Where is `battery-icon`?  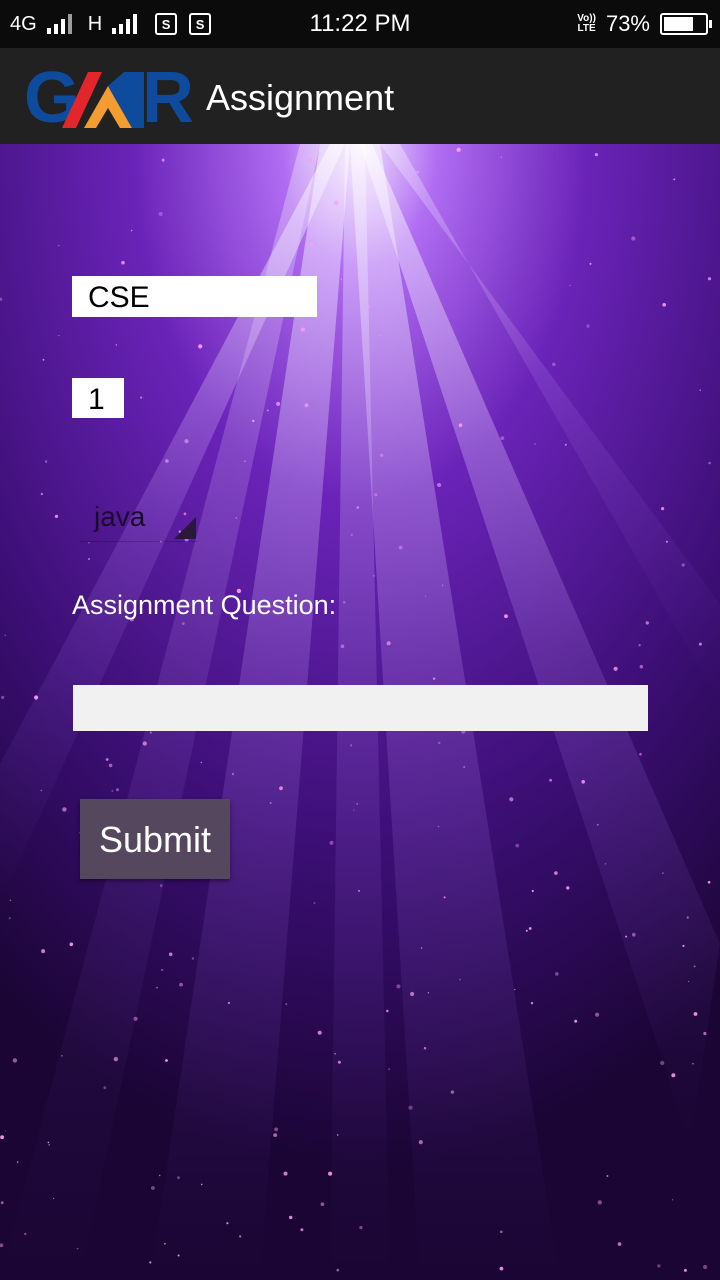
battery-icon is located at coordinates (686, 24).